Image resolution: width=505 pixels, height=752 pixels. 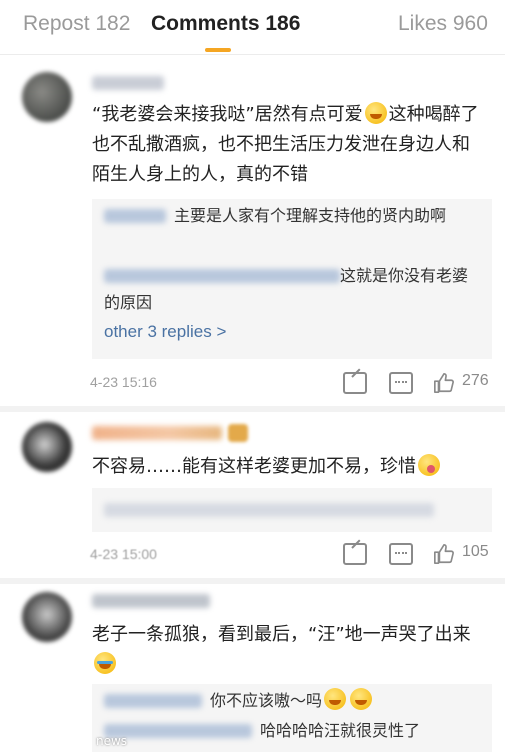 What do you see at coordinates (475, 551) in the screenshot?
I see `like-count: 105` at bounding box center [475, 551].